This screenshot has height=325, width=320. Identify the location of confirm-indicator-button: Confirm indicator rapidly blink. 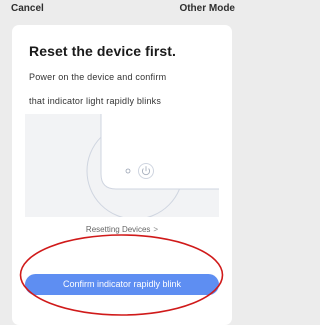
(122, 284).